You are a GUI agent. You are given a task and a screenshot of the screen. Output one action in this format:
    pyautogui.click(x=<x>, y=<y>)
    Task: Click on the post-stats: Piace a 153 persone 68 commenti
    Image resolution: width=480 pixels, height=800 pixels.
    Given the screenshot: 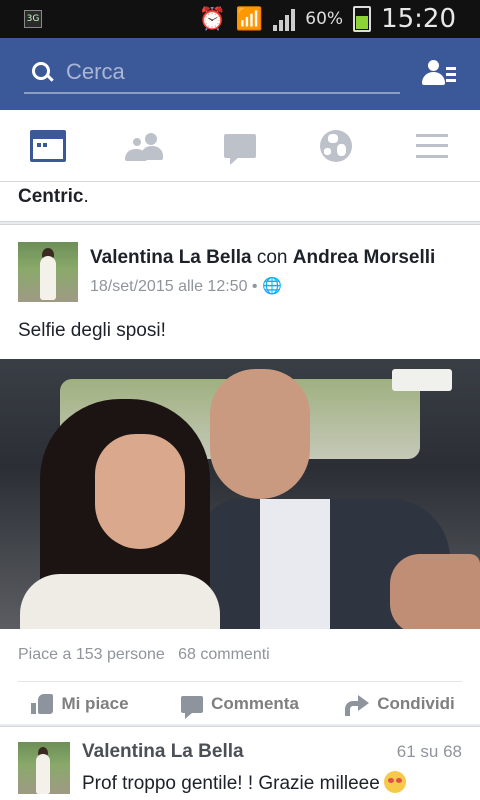 What is the action you would take?
    pyautogui.click(x=144, y=655)
    